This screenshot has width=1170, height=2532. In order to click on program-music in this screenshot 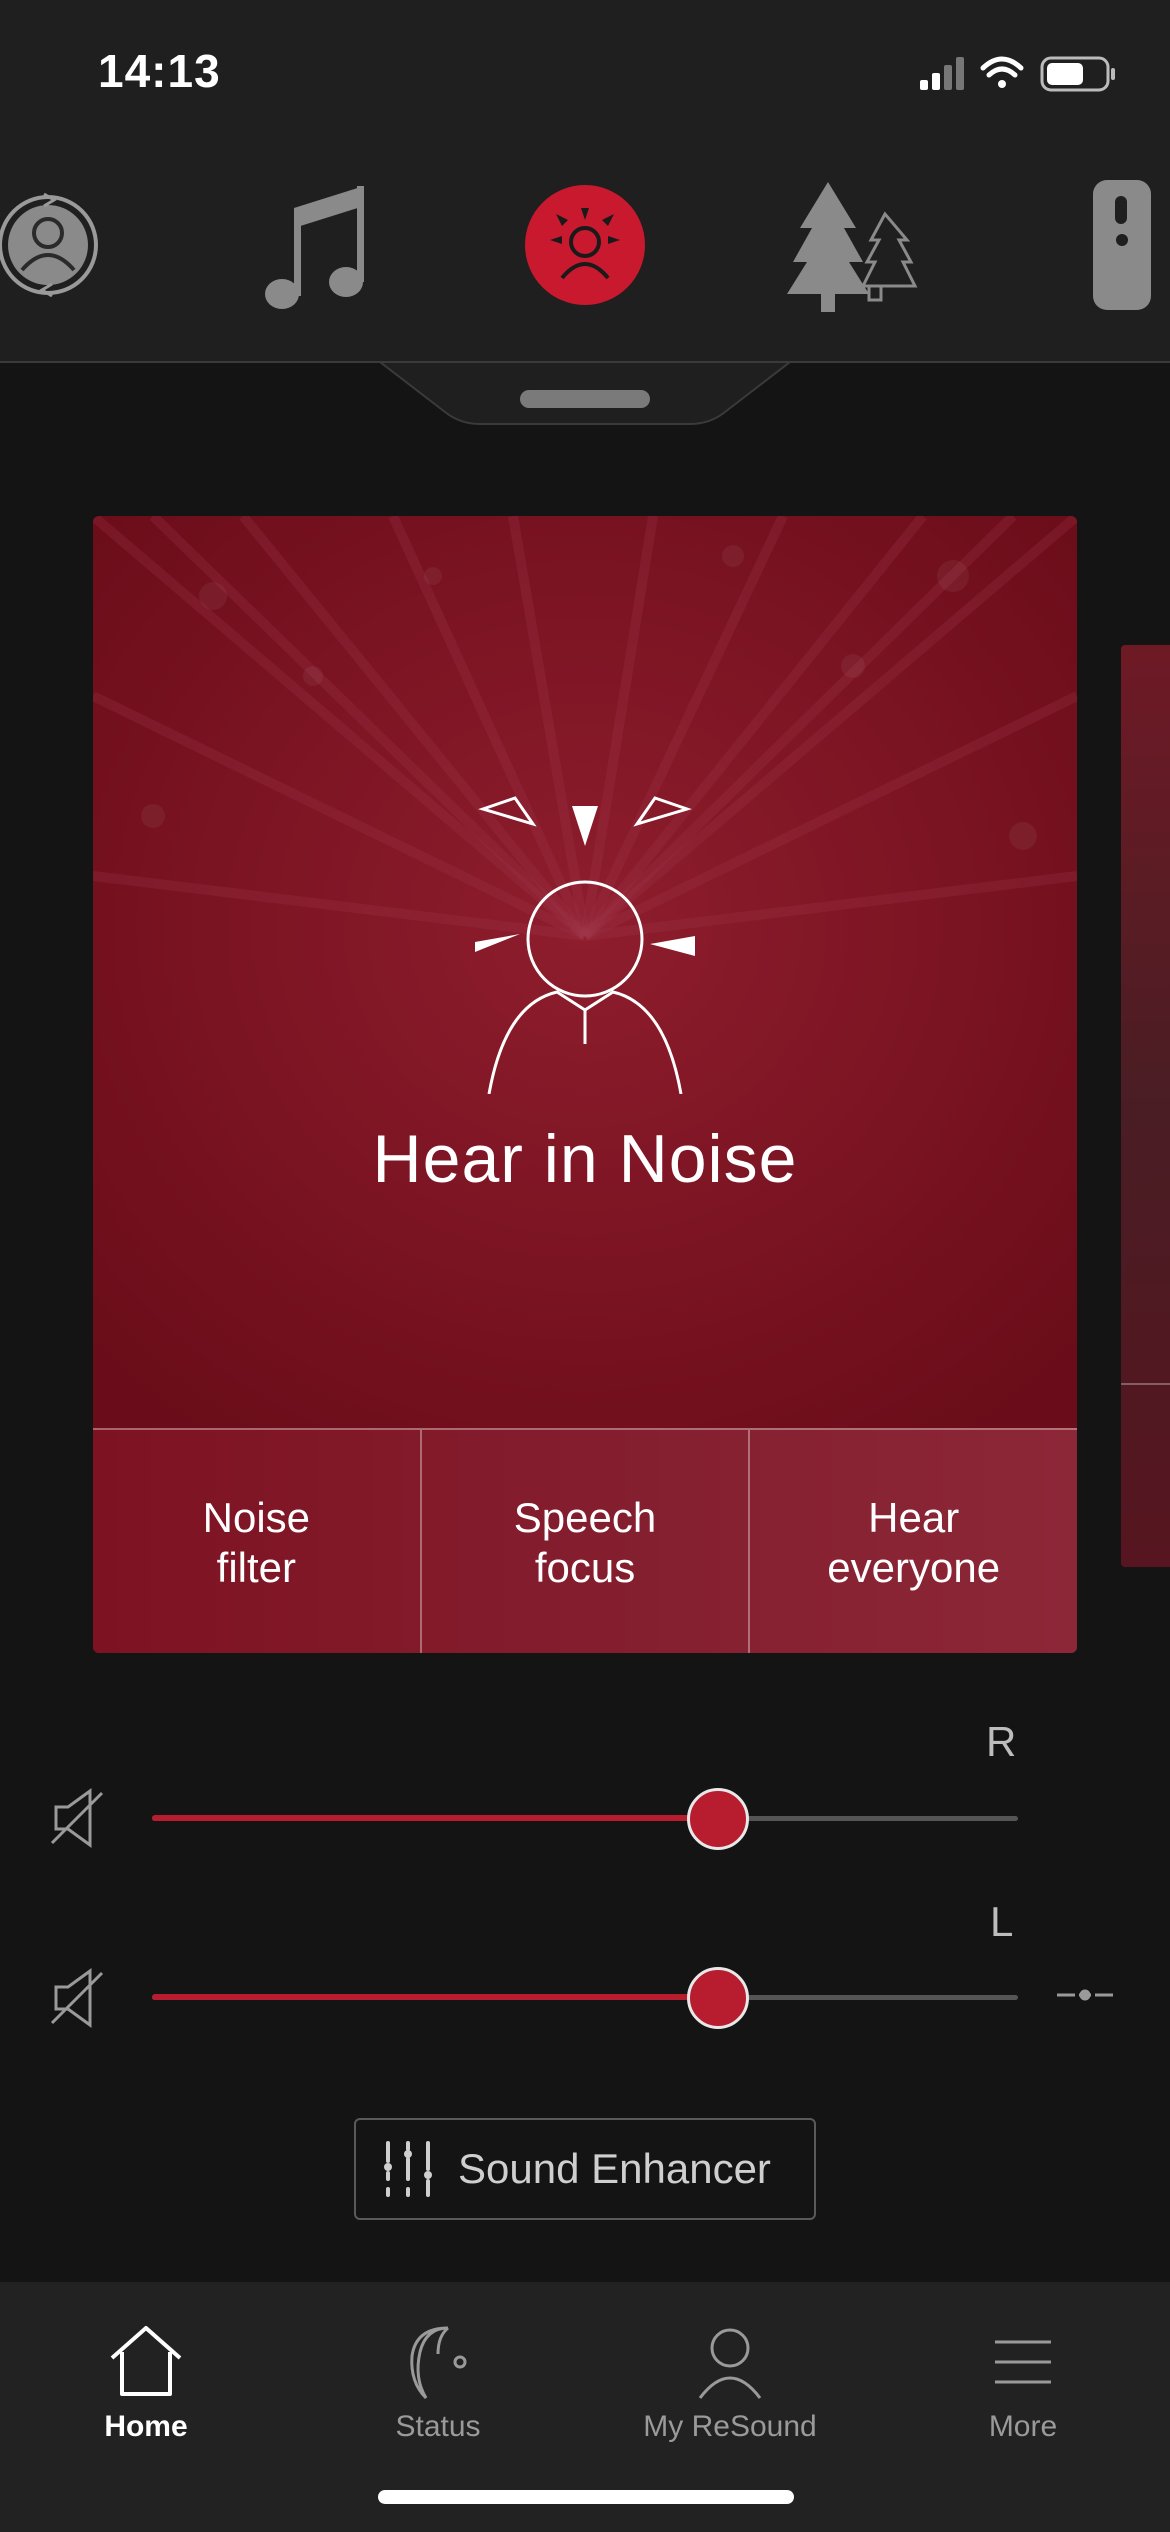, I will do `click(315, 245)`.